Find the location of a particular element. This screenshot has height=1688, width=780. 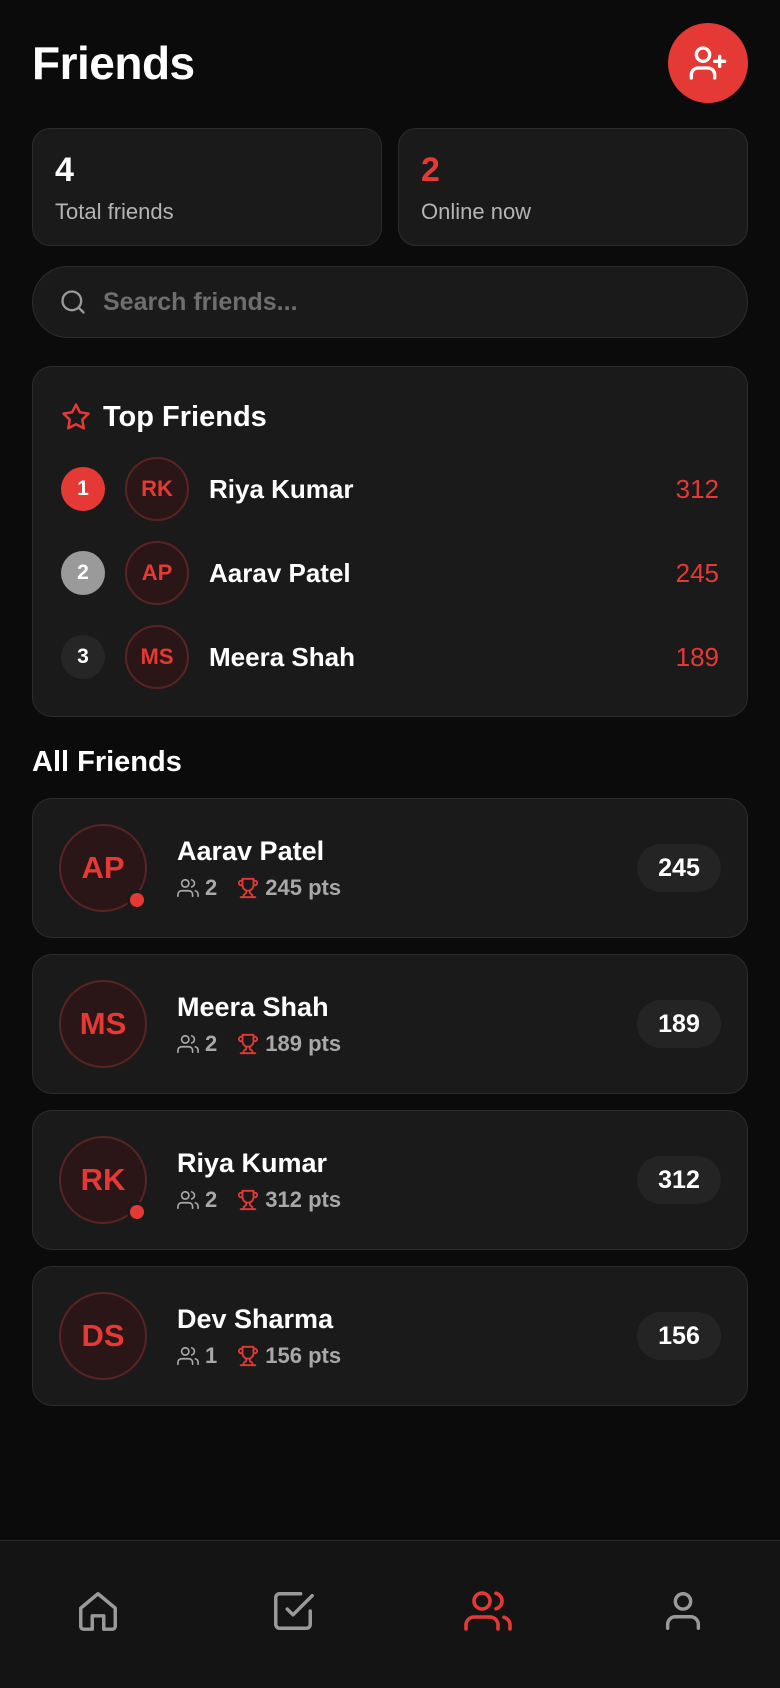

rank-badge: 3 is located at coordinates (83, 657).